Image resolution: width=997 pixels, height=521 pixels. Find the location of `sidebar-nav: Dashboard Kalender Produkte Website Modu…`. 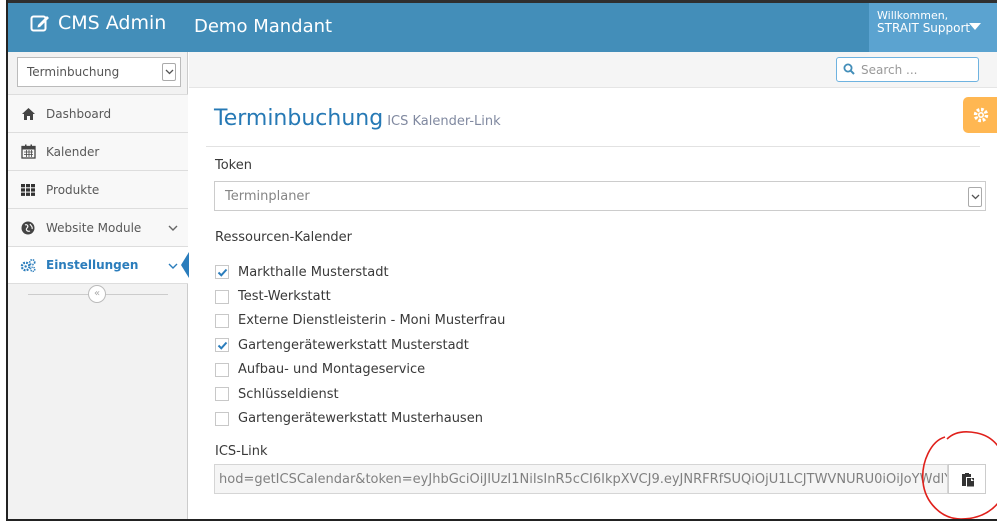

sidebar-nav: Dashboard Kalender Produkte Website Modu… is located at coordinates (98, 189).